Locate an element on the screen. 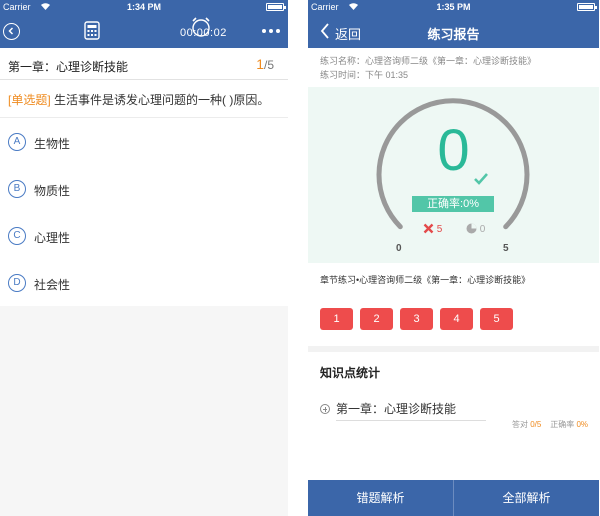  option-text: 生物性 is located at coordinates (52, 144).